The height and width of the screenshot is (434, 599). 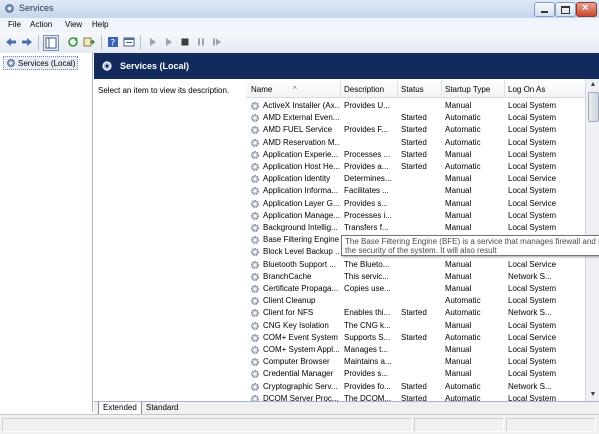 I want to click on restart-service-button, so click(x=217, y=42).